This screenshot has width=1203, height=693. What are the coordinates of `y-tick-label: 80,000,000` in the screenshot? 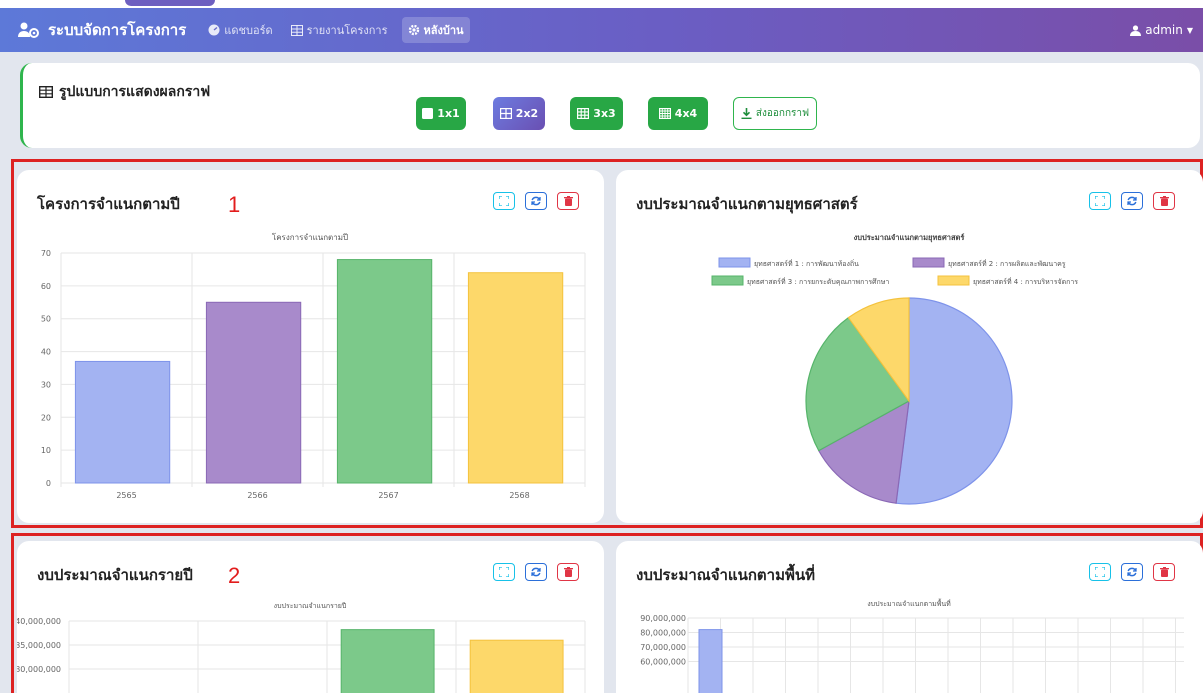 It's located at (663, 633).